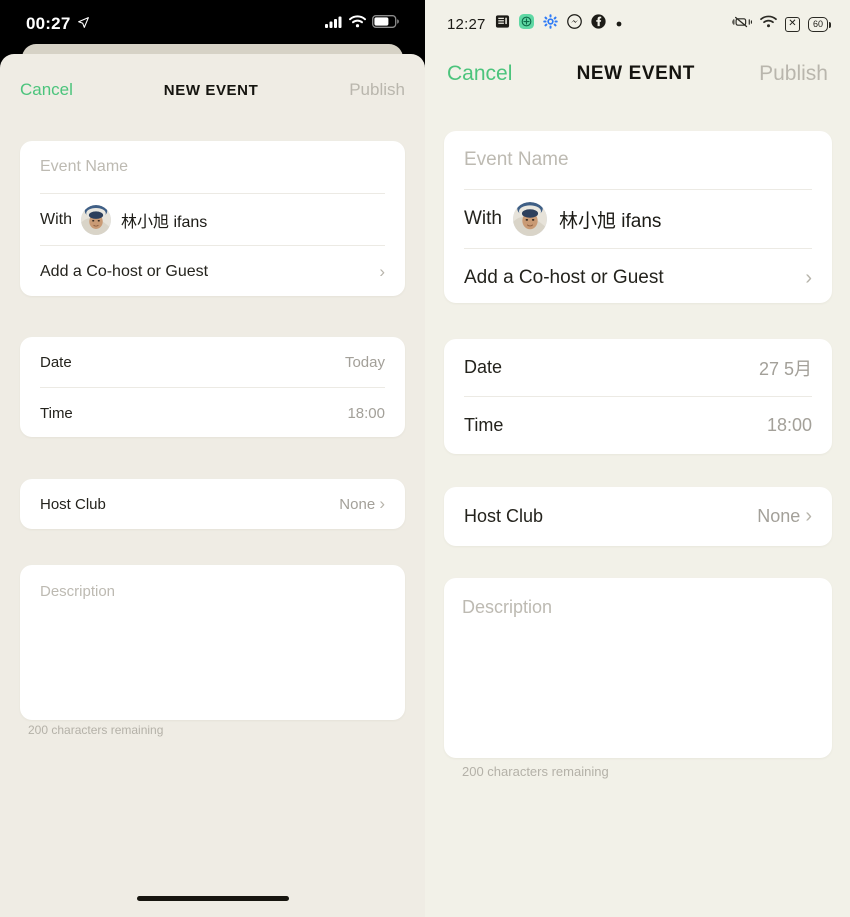 This screenshot has width=850, height=917. I want to click on battery-icon, so click(385, 24).